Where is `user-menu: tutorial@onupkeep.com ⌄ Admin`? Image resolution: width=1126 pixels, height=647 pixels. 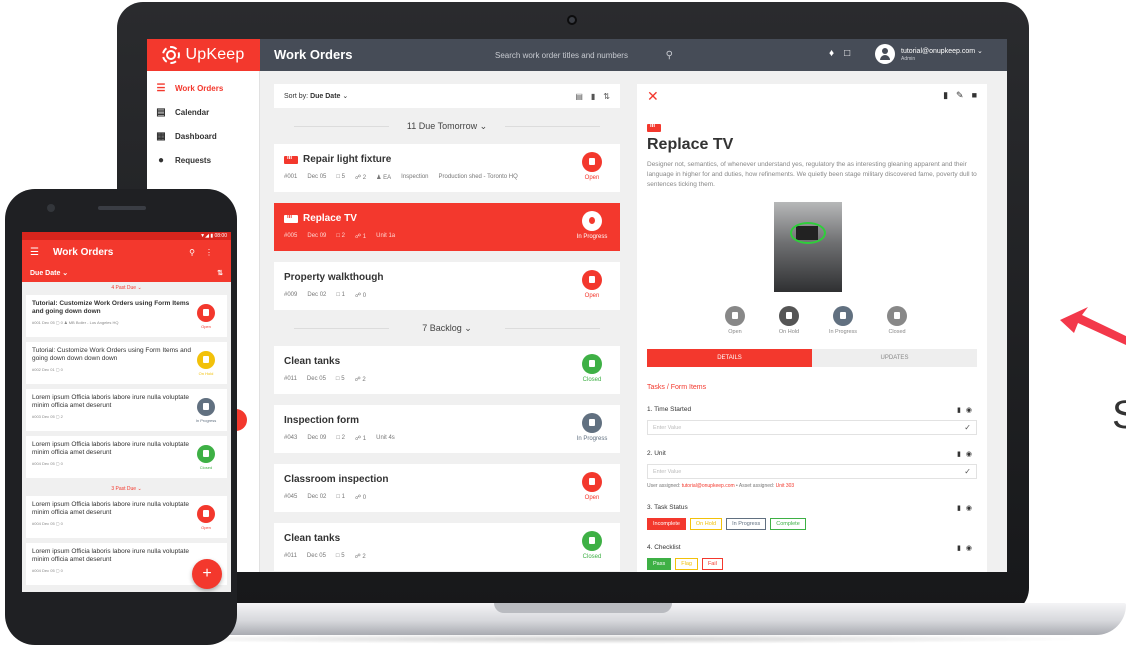 user-menu: tutorial@onupkeep.com ⌄ Admin is located at coordinates (929, 54).